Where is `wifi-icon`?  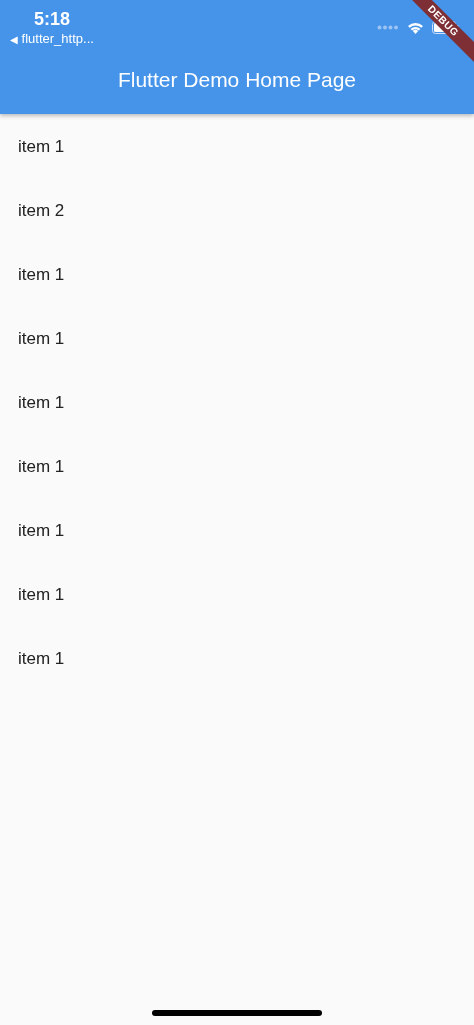
wifi-icon is located at coordinates (415, 27).